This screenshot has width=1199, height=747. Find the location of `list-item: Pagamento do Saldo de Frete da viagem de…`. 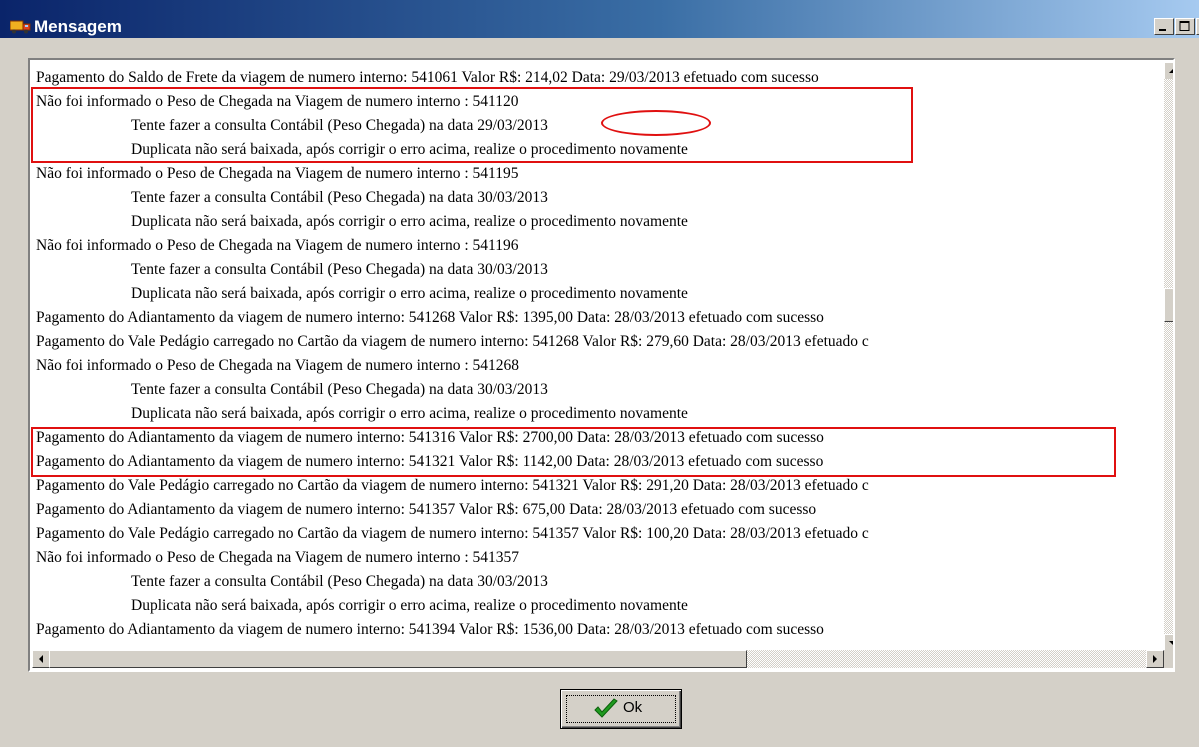

list-item: Pagamento do Saldo de Frete da viagem de… is located at coordinates (427, 78).